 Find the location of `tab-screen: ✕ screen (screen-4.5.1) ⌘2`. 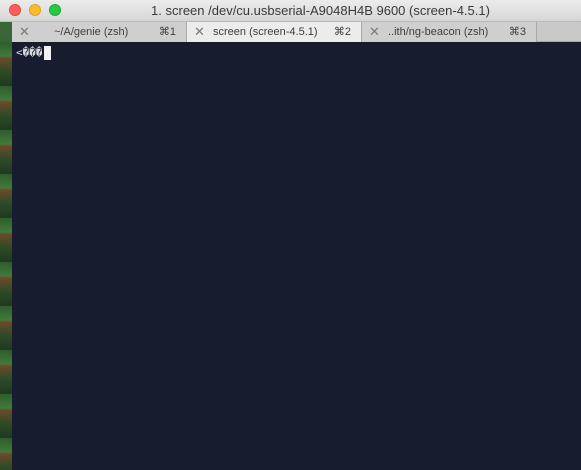

tab-screen: ✕ screen (screen-4.5.1) ⌘2 is located at coordinates (274, 32).